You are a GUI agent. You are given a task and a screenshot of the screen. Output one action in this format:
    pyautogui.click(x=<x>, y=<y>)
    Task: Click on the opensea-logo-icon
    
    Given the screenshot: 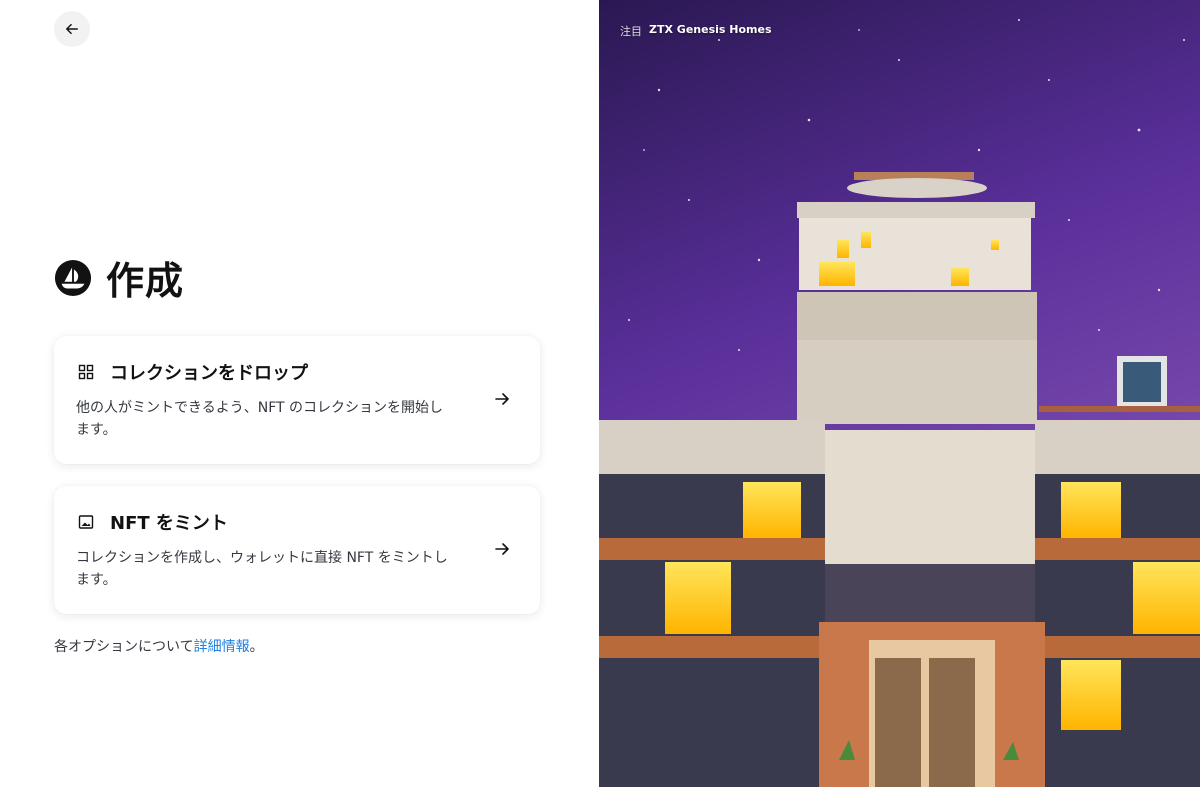 What is the action you would take?
    pyautogui.click(x=73, y=277)
    